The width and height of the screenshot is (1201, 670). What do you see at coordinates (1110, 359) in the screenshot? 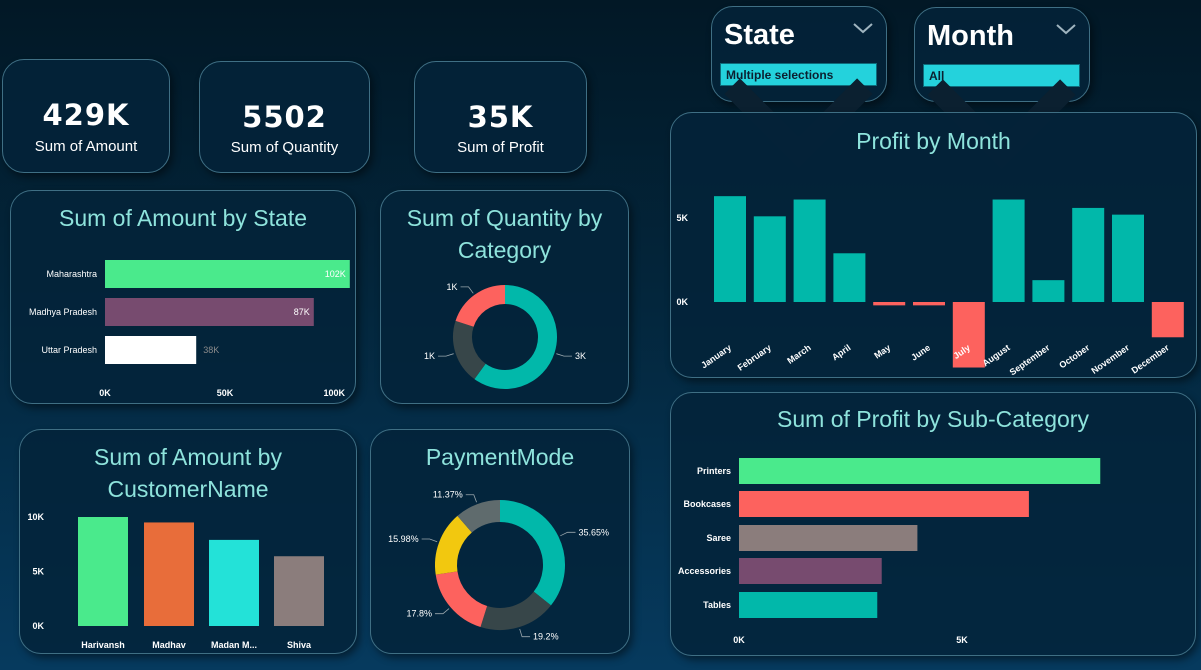
I see `x-tick-label: November` at bounding box center [1110, 359].